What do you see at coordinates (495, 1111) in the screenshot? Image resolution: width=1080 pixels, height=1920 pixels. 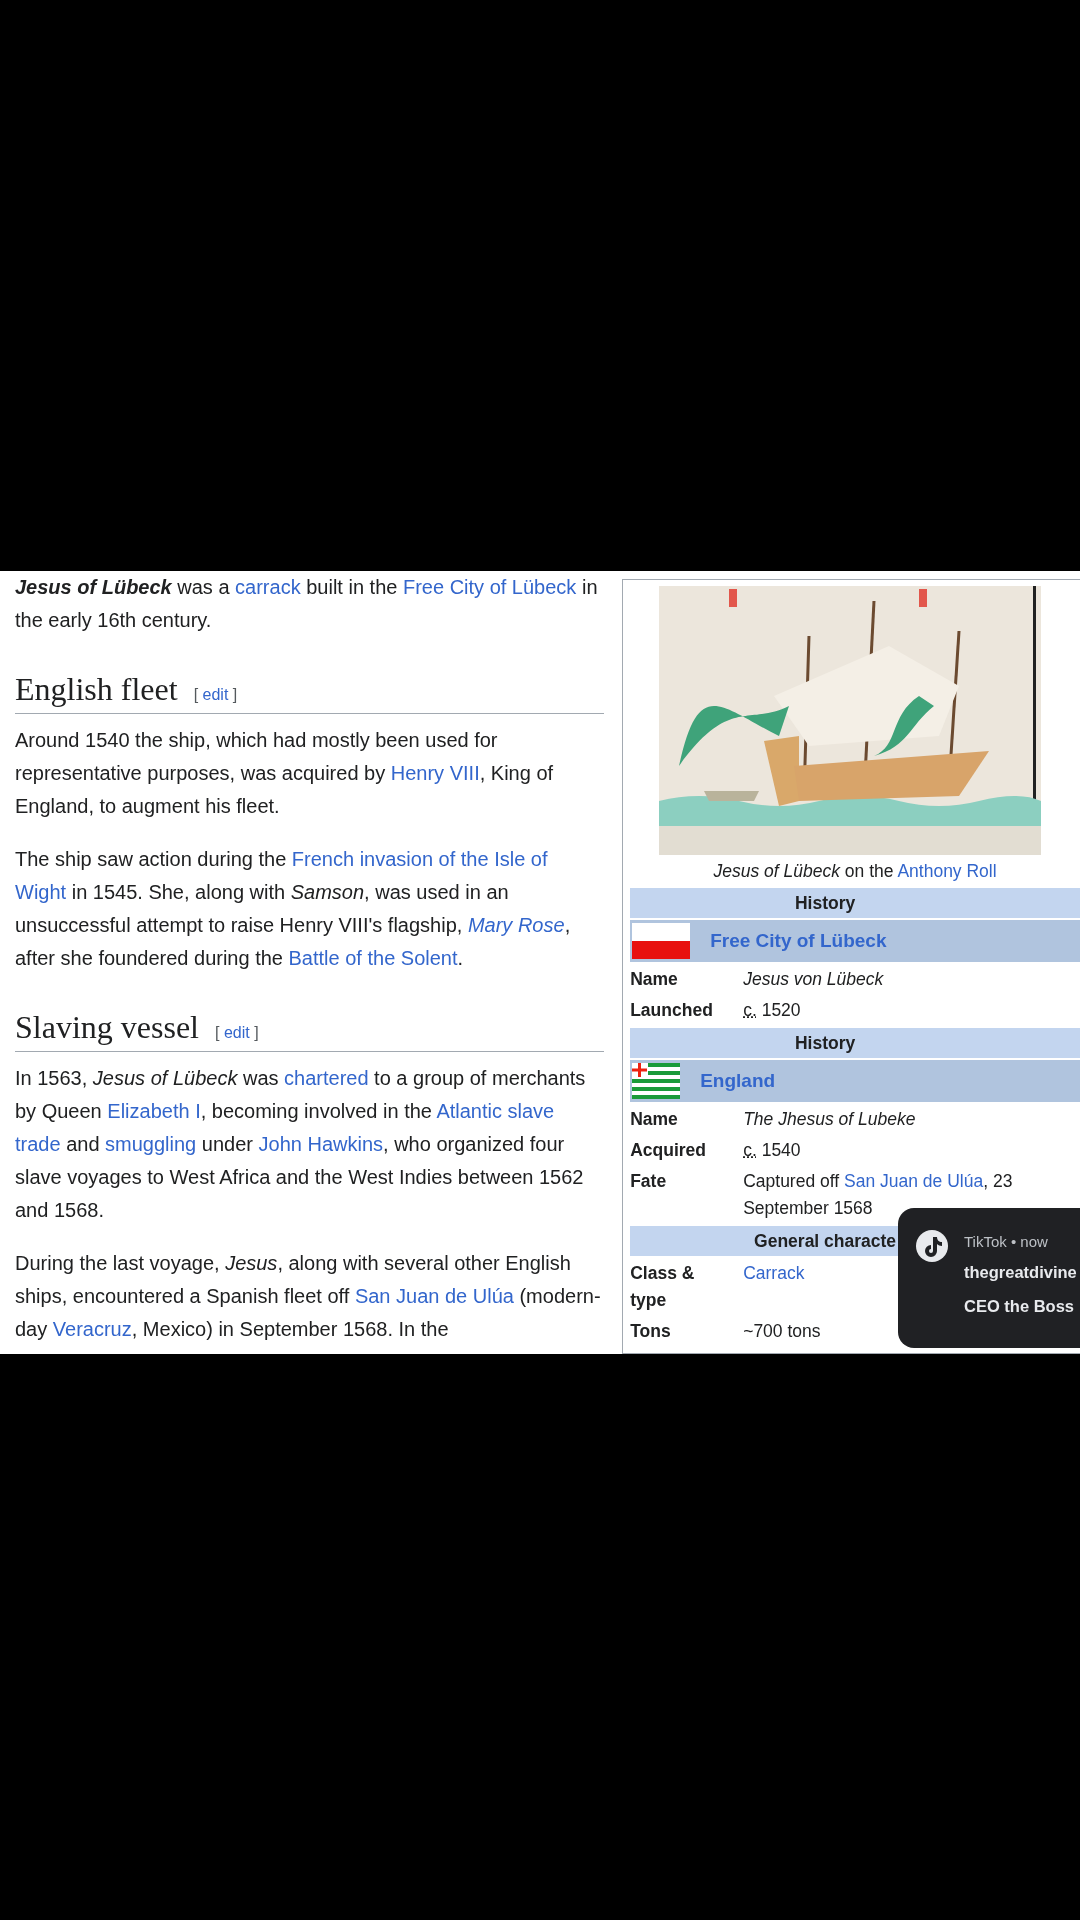 I see `link: Atlantic slave` at bounding box center [495, 1111].